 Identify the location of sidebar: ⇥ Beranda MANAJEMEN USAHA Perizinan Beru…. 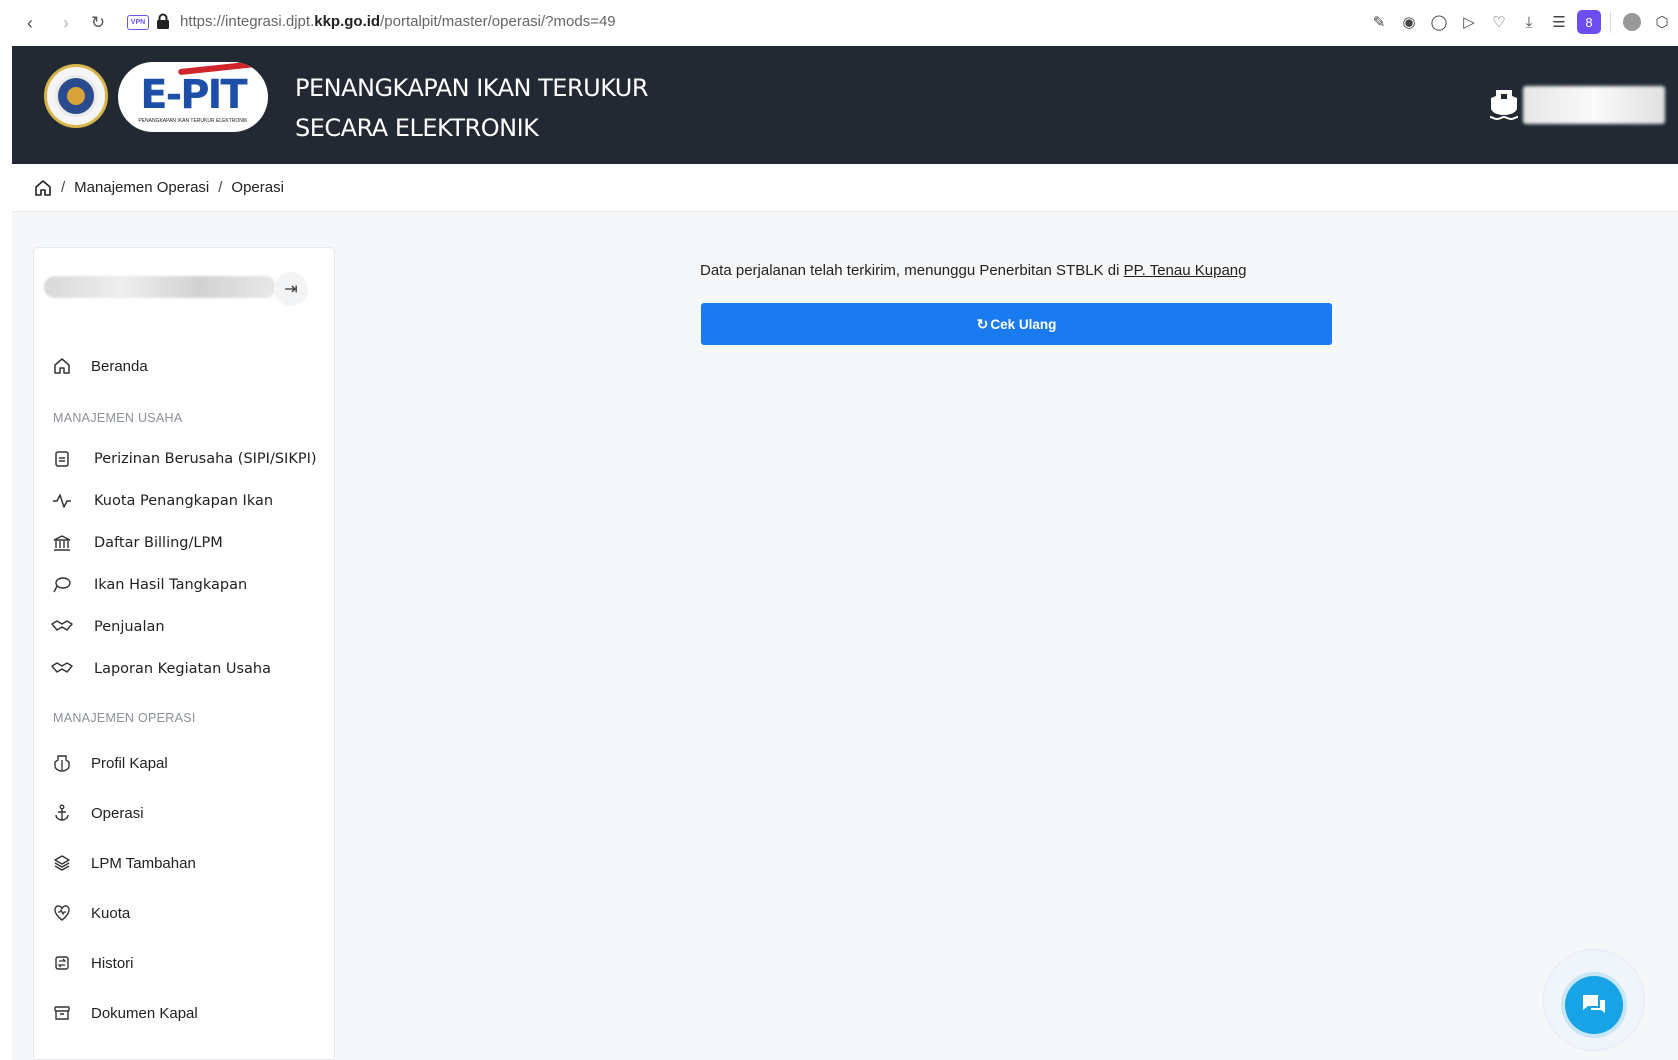
(184, 653).